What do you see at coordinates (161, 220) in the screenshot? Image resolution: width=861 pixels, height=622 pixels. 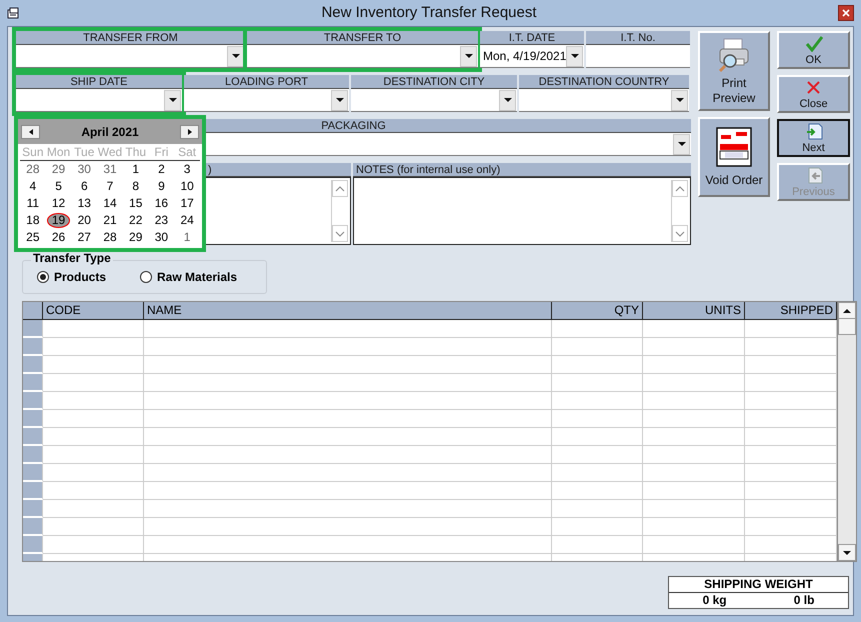 I see `calendar-day: 23` at bounding box center [161, 220].